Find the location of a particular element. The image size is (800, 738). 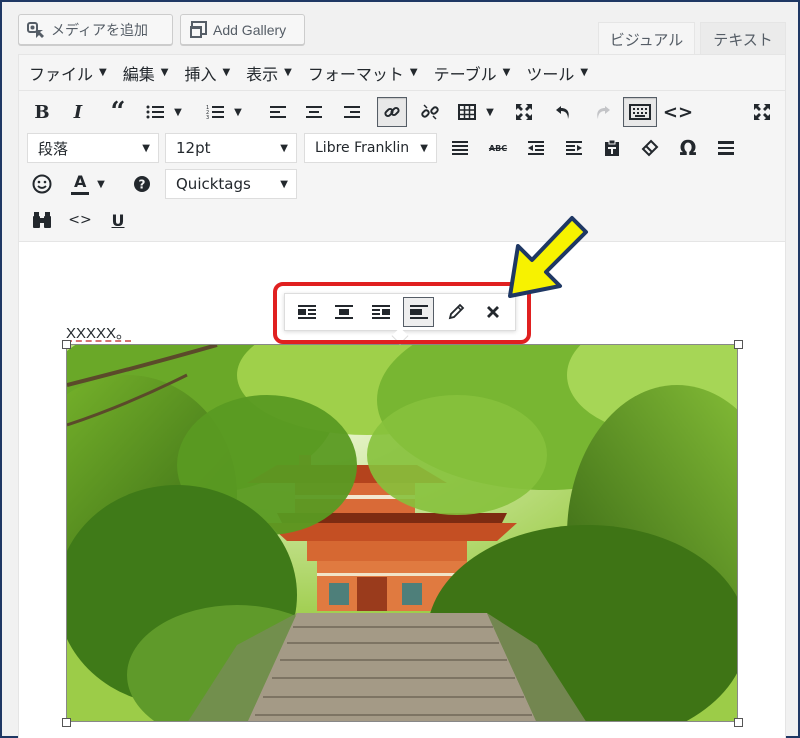

resize-handle-bottom-right is located at coordinates (738, 722).